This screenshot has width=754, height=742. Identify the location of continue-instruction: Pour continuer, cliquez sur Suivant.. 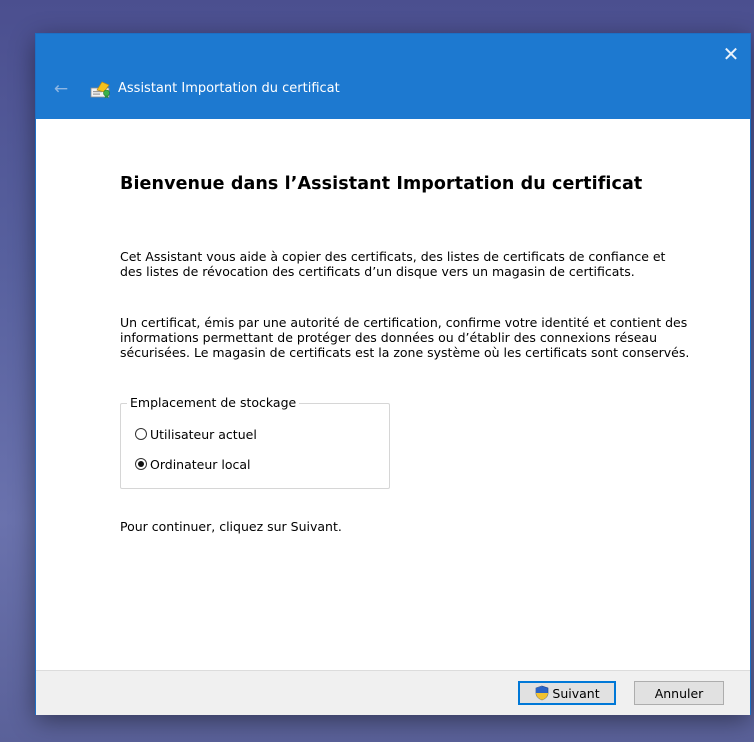
(231, 526).